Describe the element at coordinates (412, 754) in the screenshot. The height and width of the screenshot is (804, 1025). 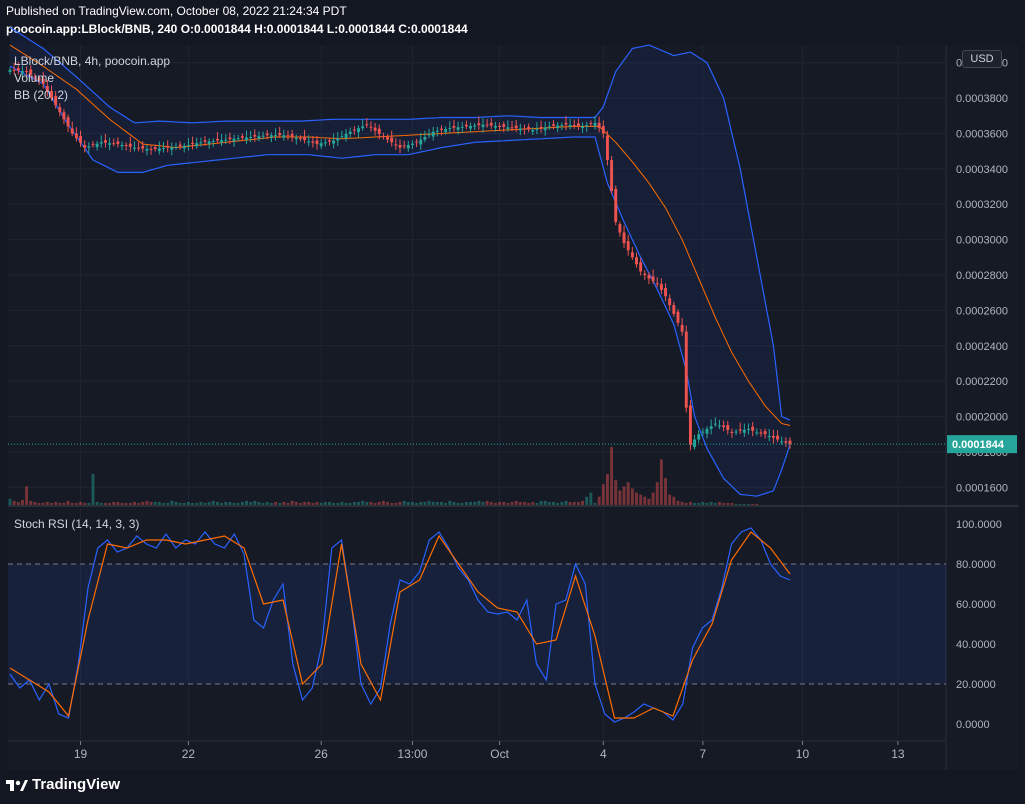
I see `x-tick-label: 13:00` at that location.